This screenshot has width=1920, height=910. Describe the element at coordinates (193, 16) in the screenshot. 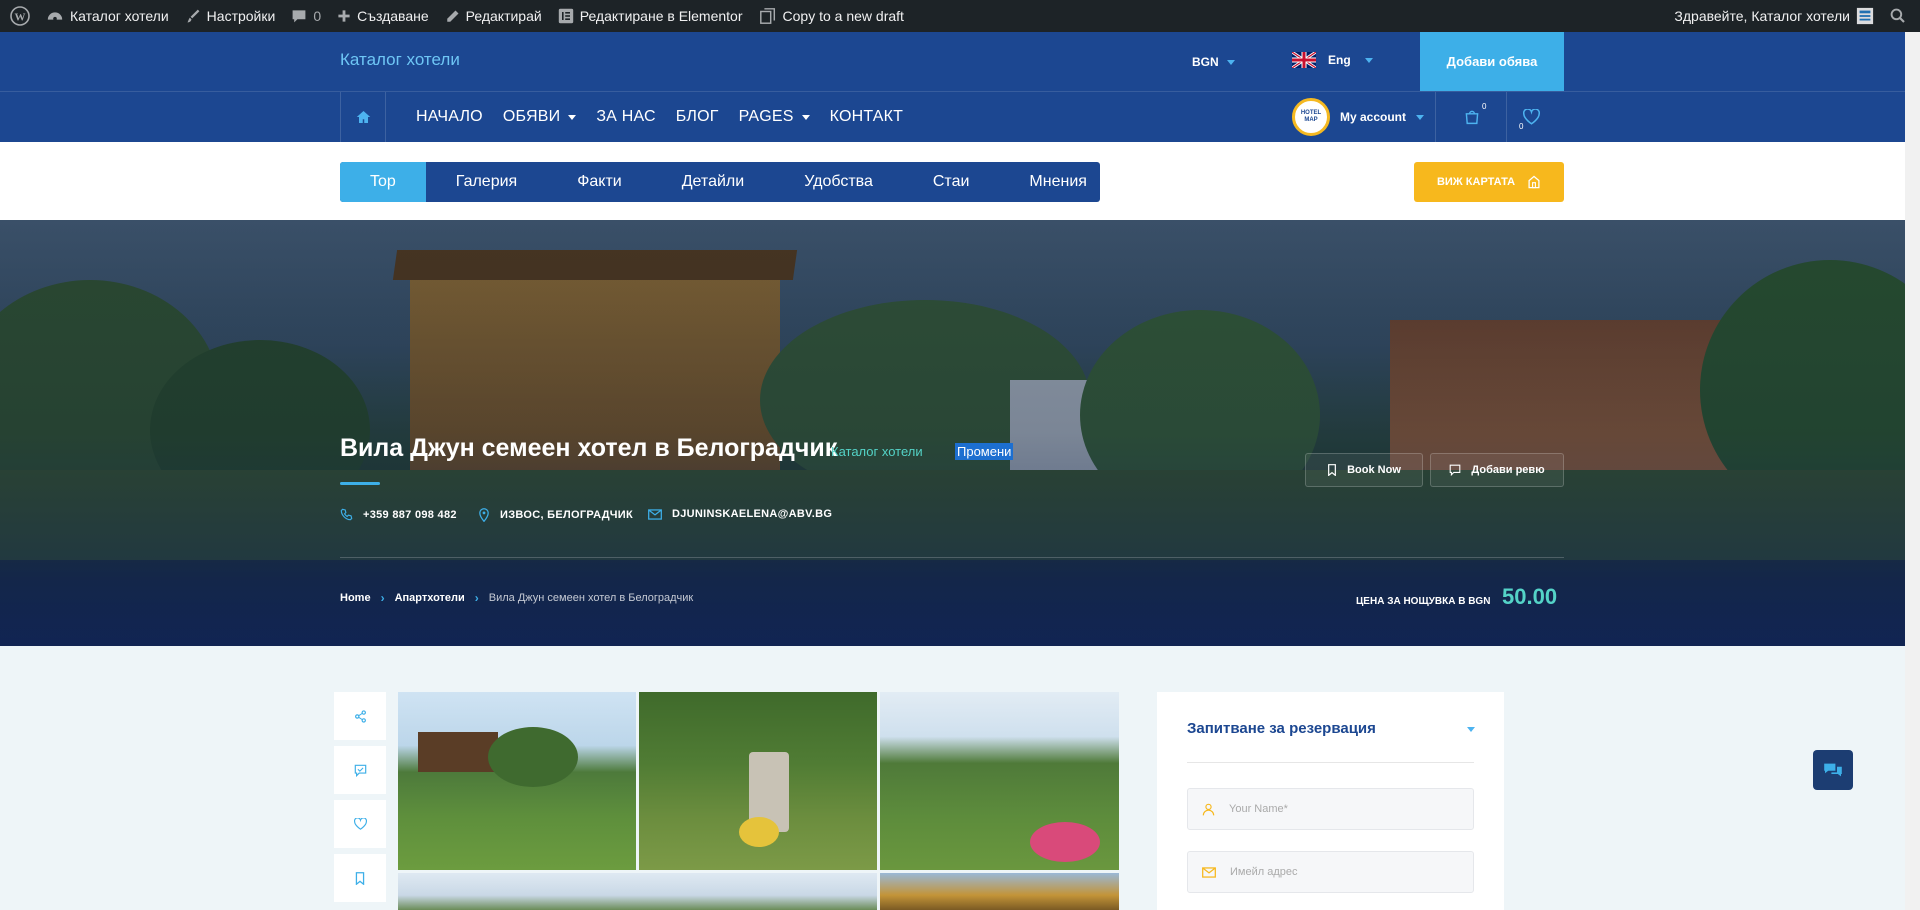

I see `brush-icon` at that location.